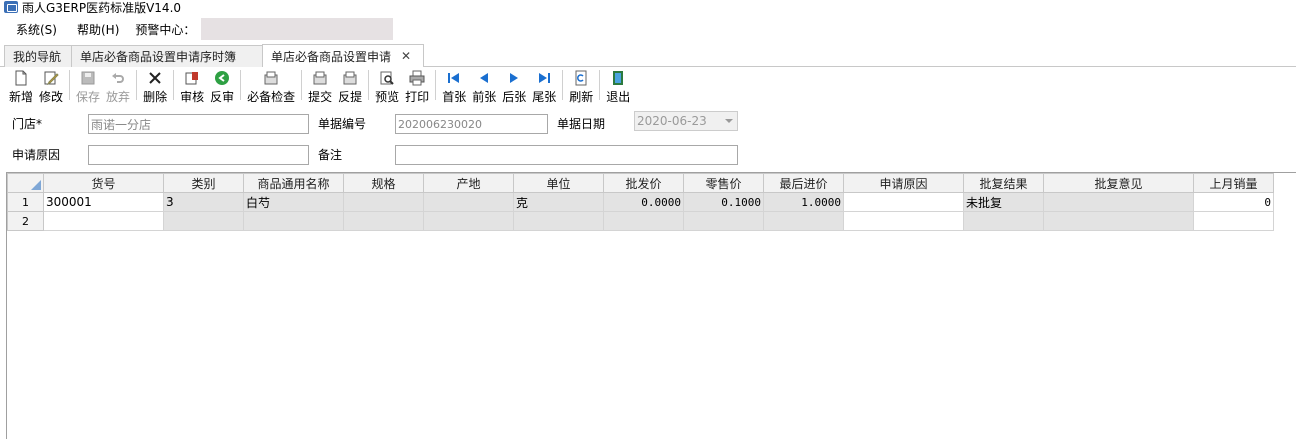 The width and height of the screenshot is (1296, 439). What do you see at coordinates (222, 86) in the screenshot?
I see `unapprove-button: 反审` at bounding box center [222, 86].